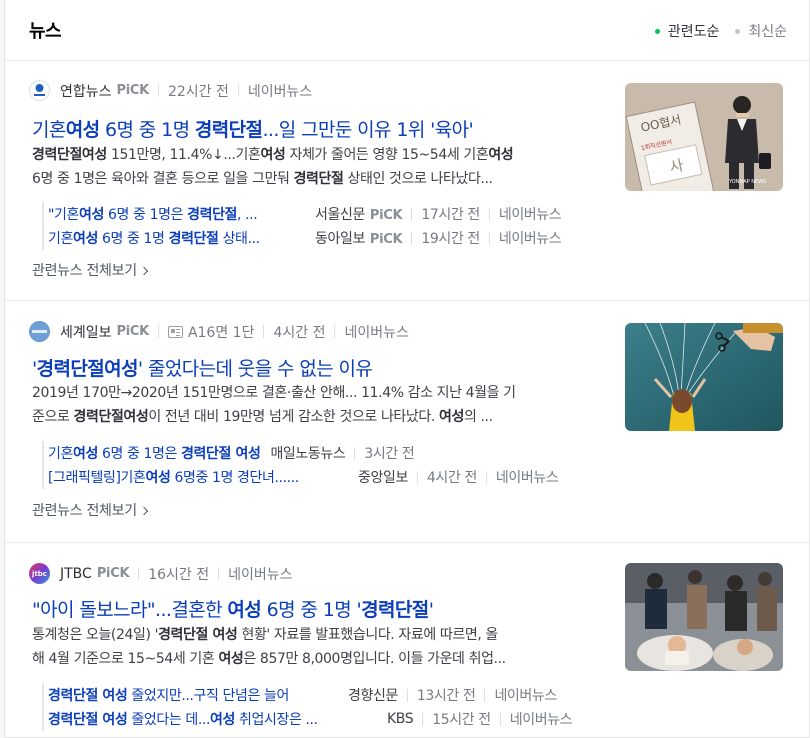  Describe the element at coordinates (359, 238) in the screenshot. I see `related-source: 동아일보 PiCK` at that location.